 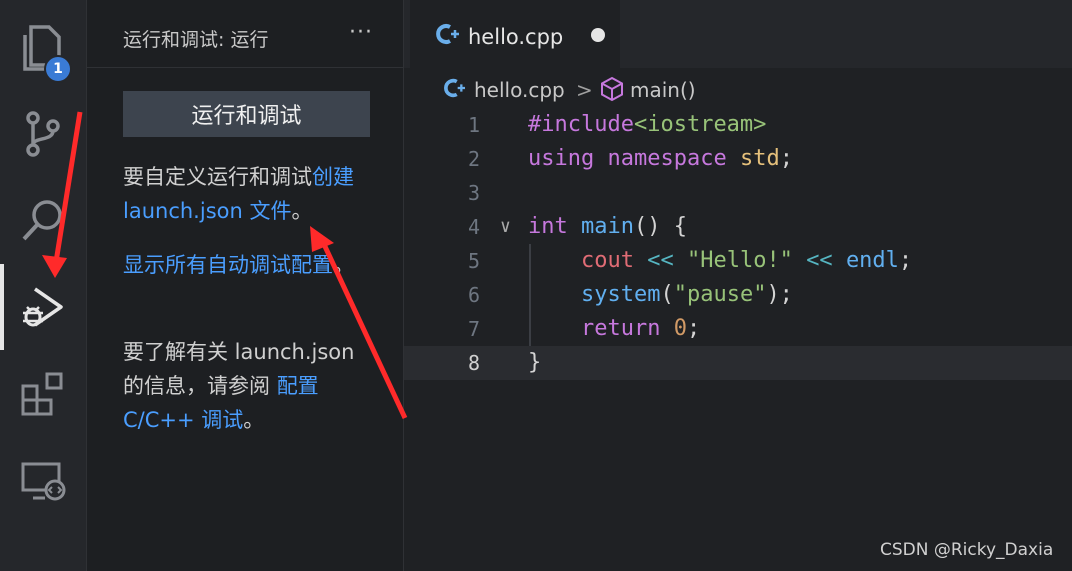 What do you see at coordinates (363, 329) in the screenshot?
I see `annotation-arrow-right` at bounding box center [363, 329].